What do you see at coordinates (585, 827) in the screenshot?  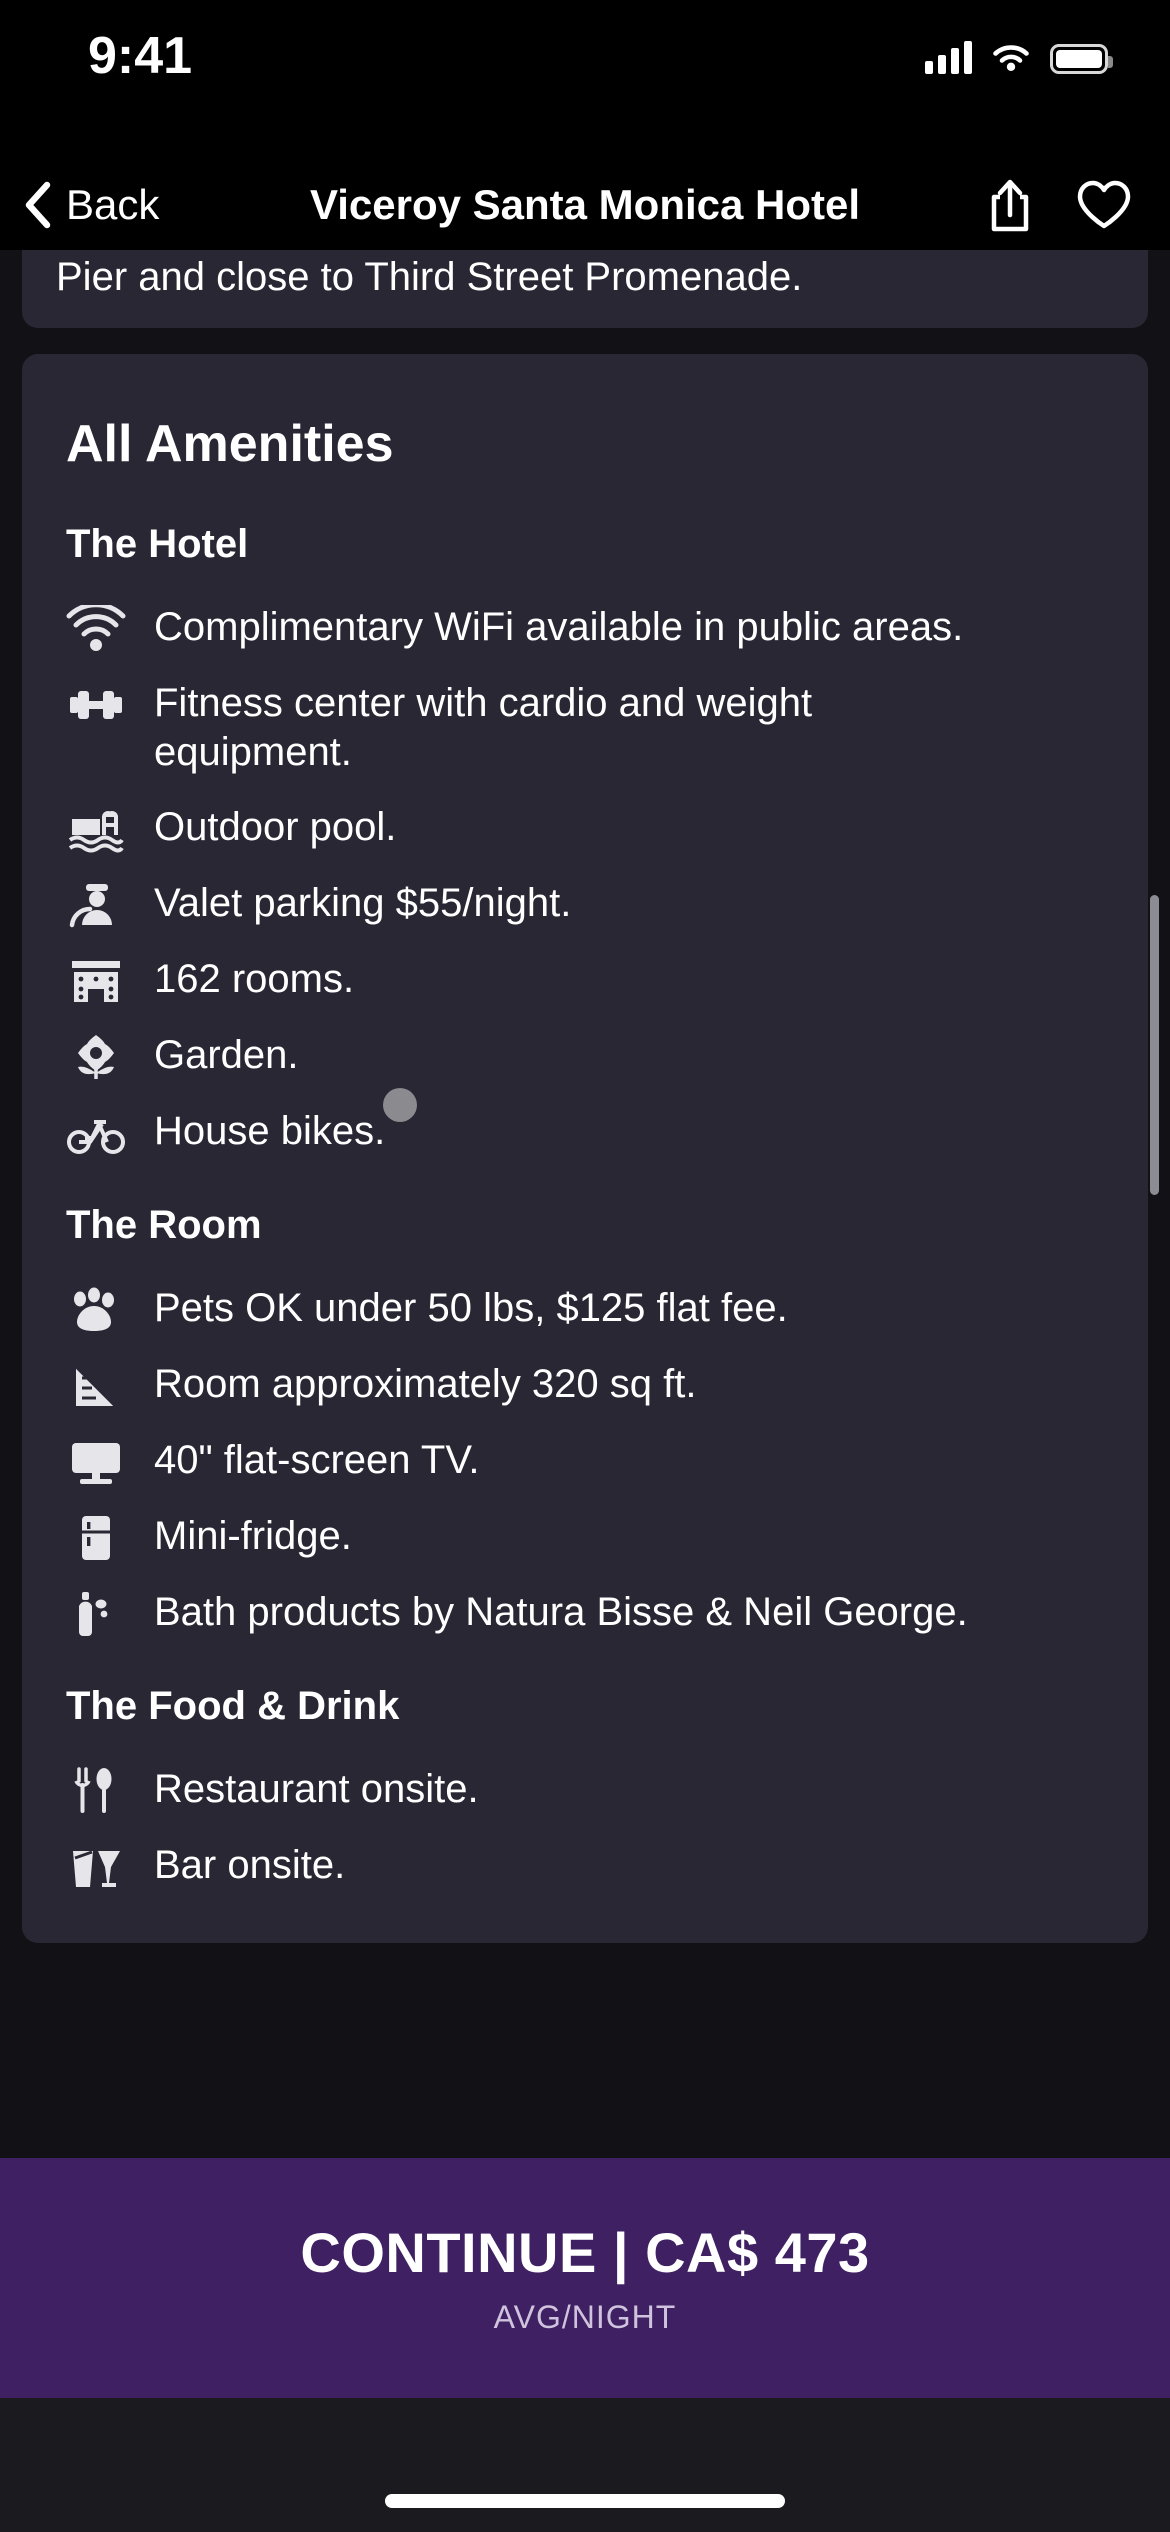 I see `amenity-row: Outdoor pool.` at bounding box center [585, 827].